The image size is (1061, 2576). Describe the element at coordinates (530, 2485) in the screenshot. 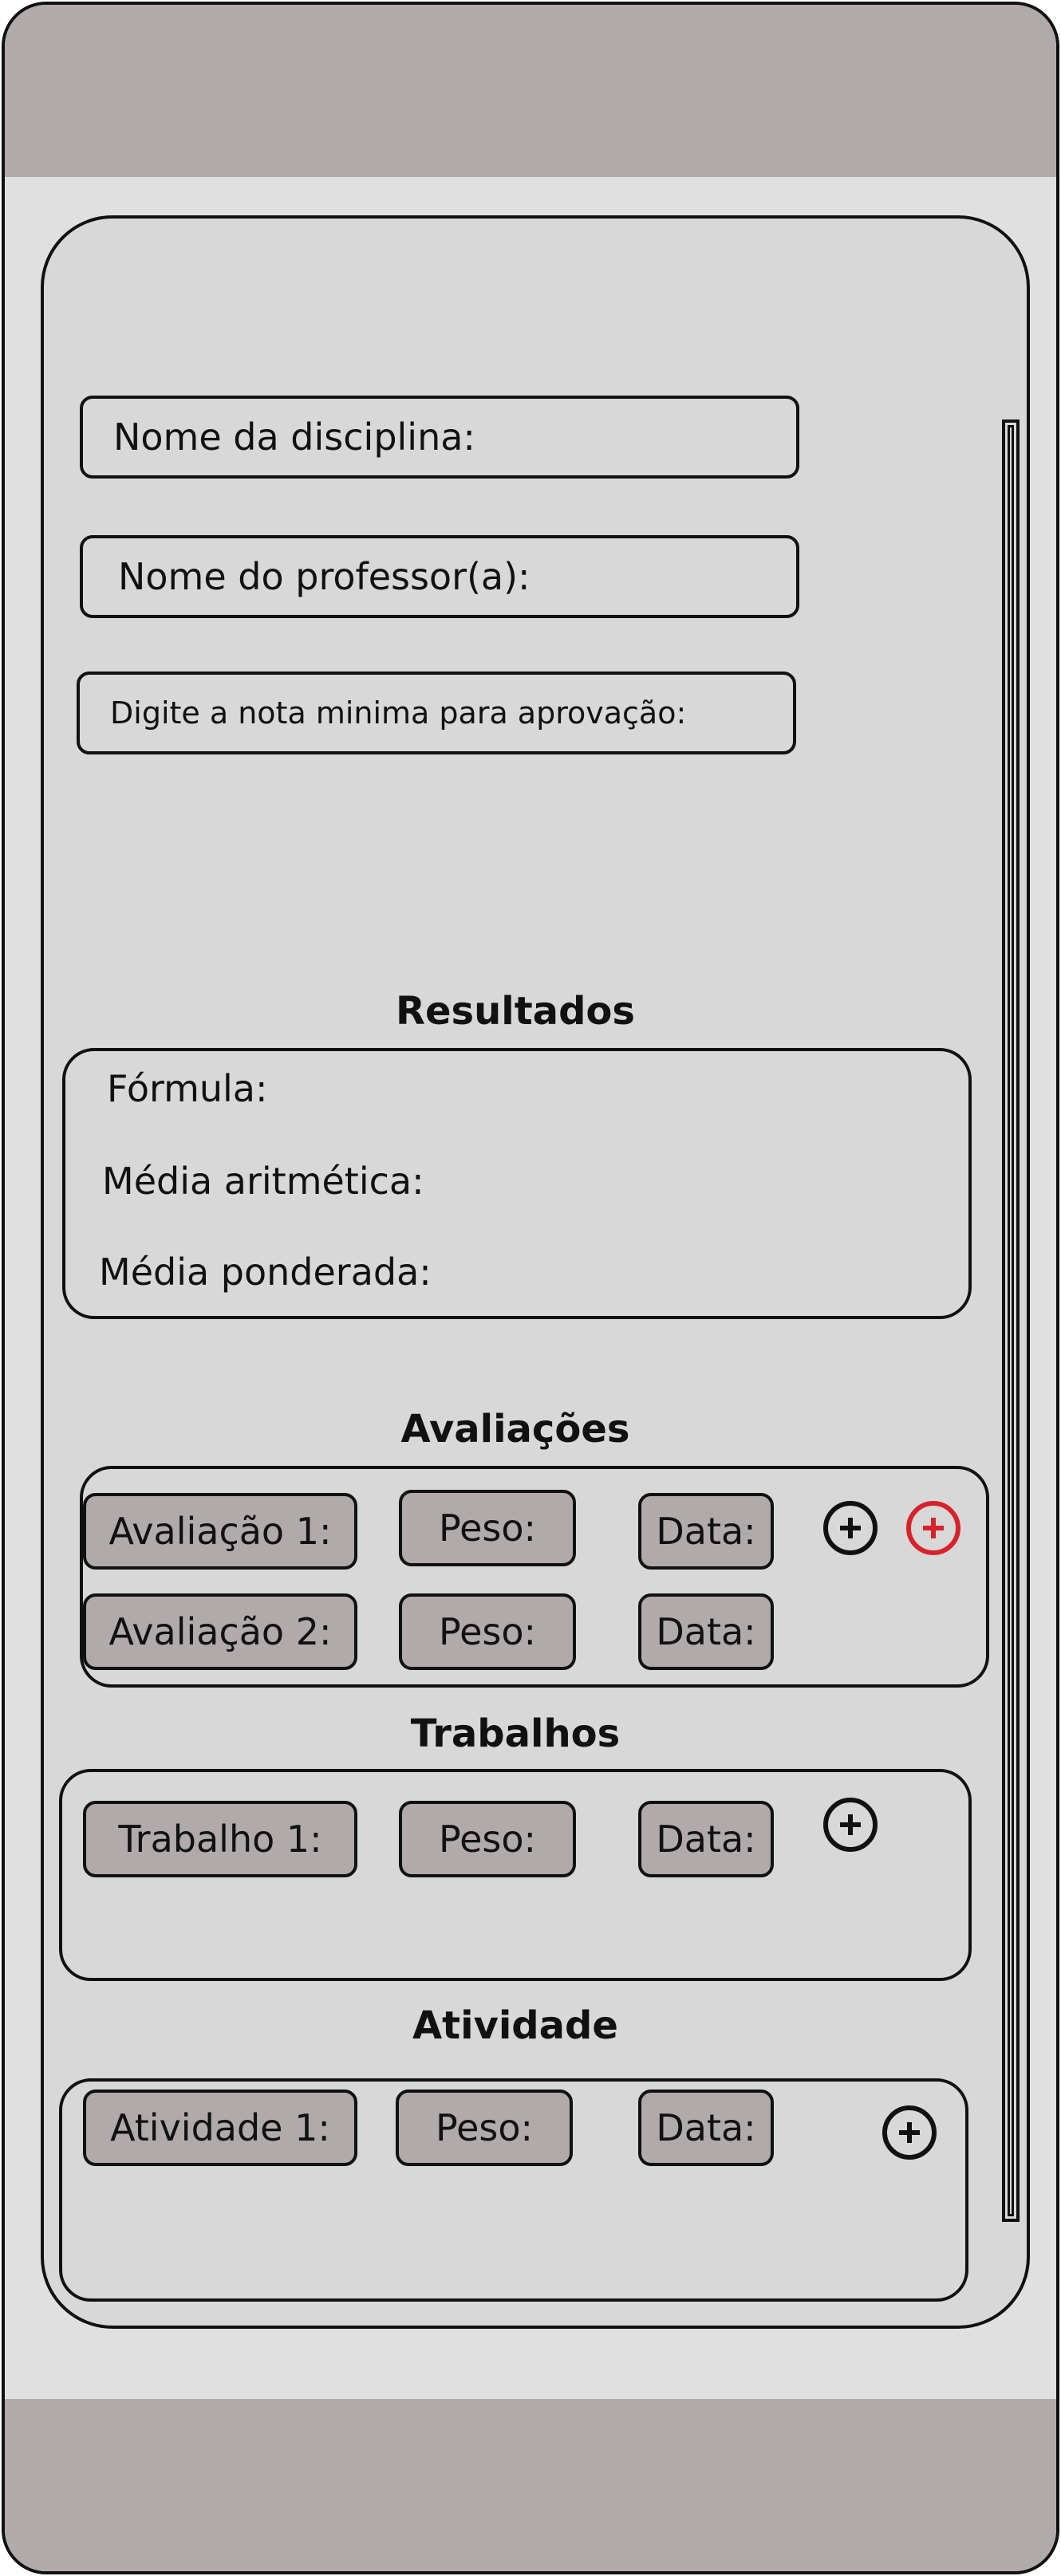

I see `bottom-bar` at that location.